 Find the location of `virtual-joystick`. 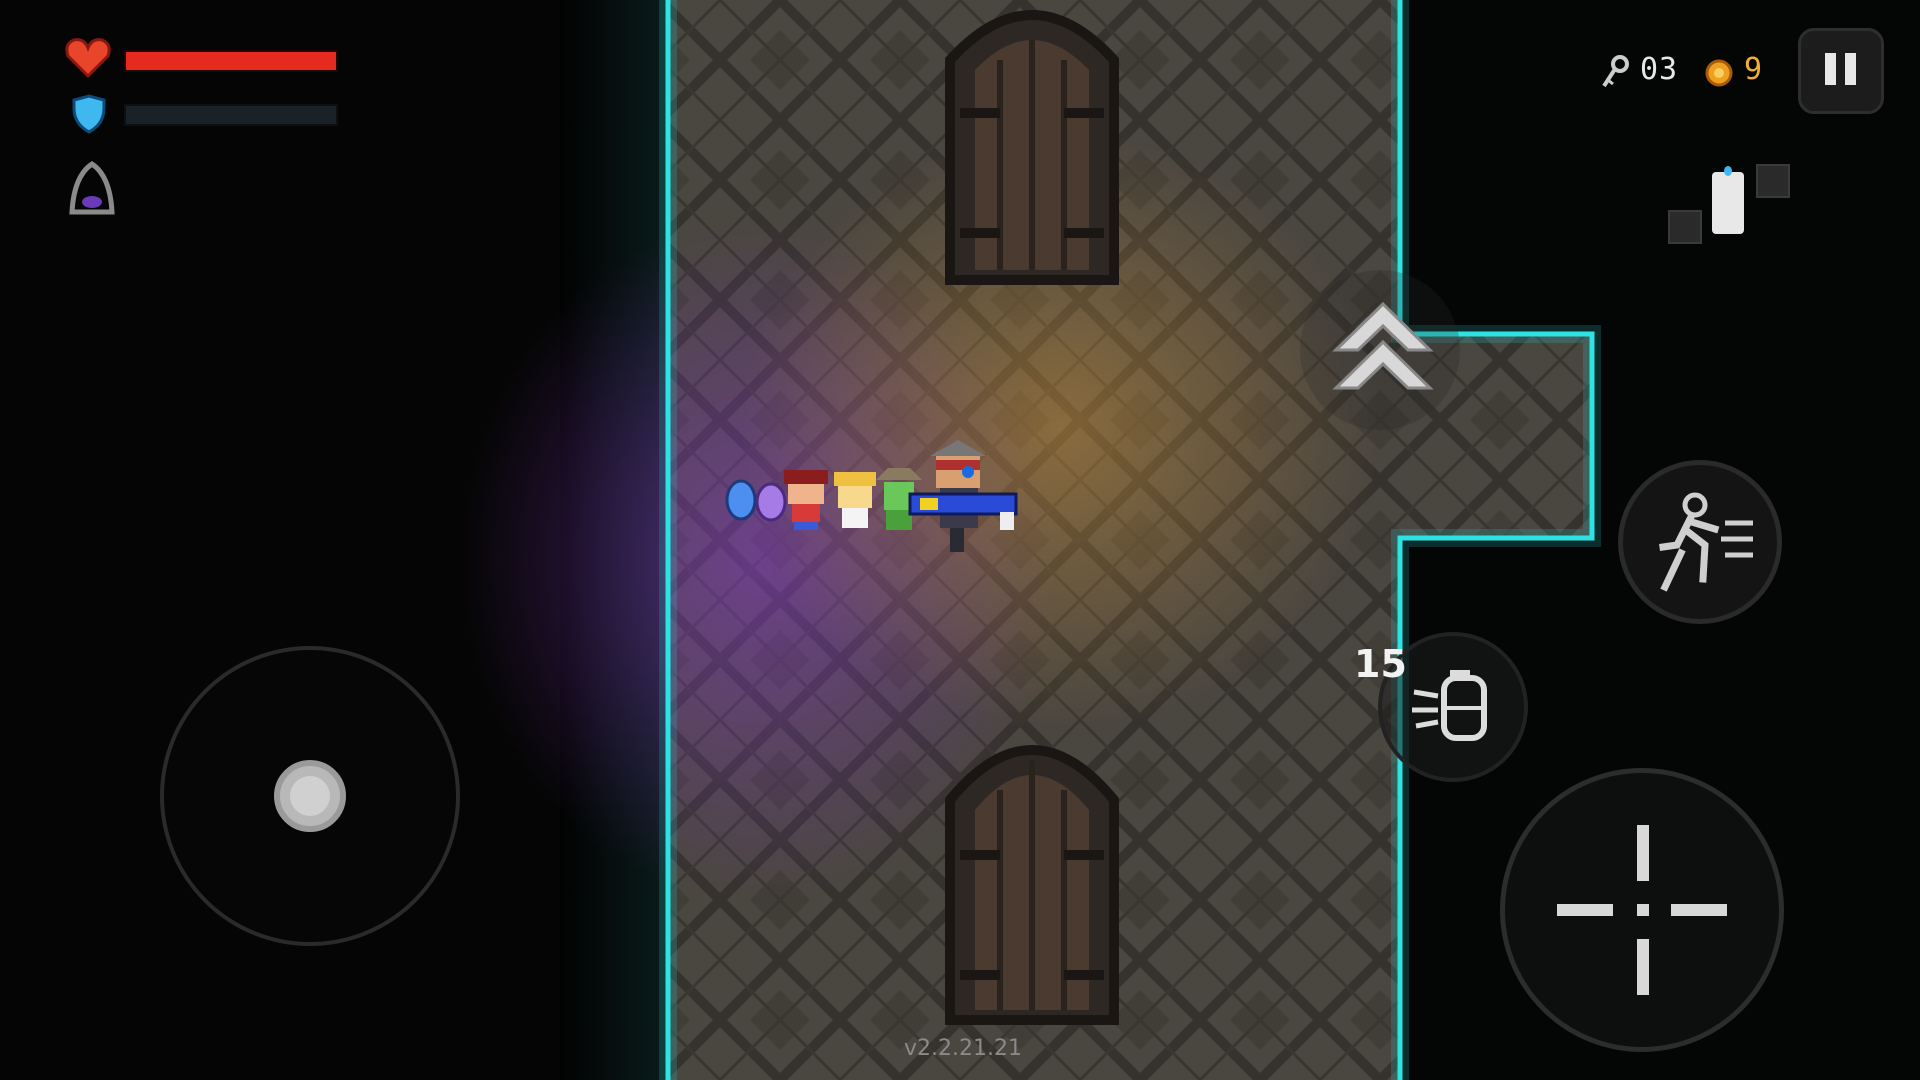

virtual-joystick is located at coordinates (310, 796).